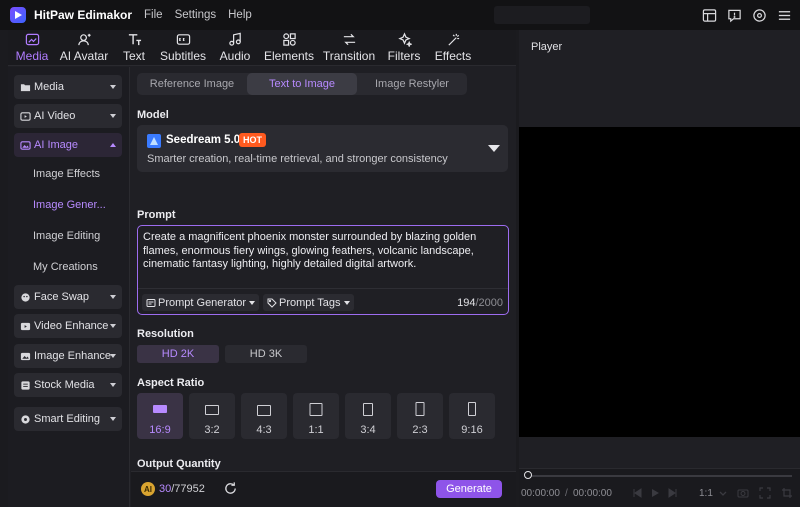 This screenshot has height=507, width=800. What do you see at coordinates (316, 416) in the screenshot?
I see `aspect-1-1: 1:1` at bounding box center [316, 416].